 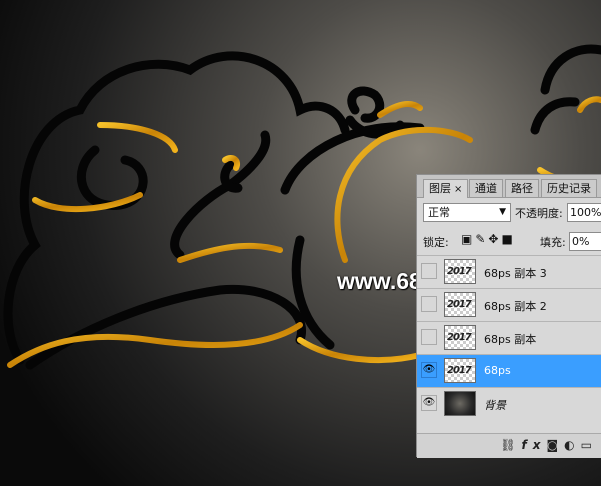 I want to click on layer-name: 68ps, so click(x=497, y=370).